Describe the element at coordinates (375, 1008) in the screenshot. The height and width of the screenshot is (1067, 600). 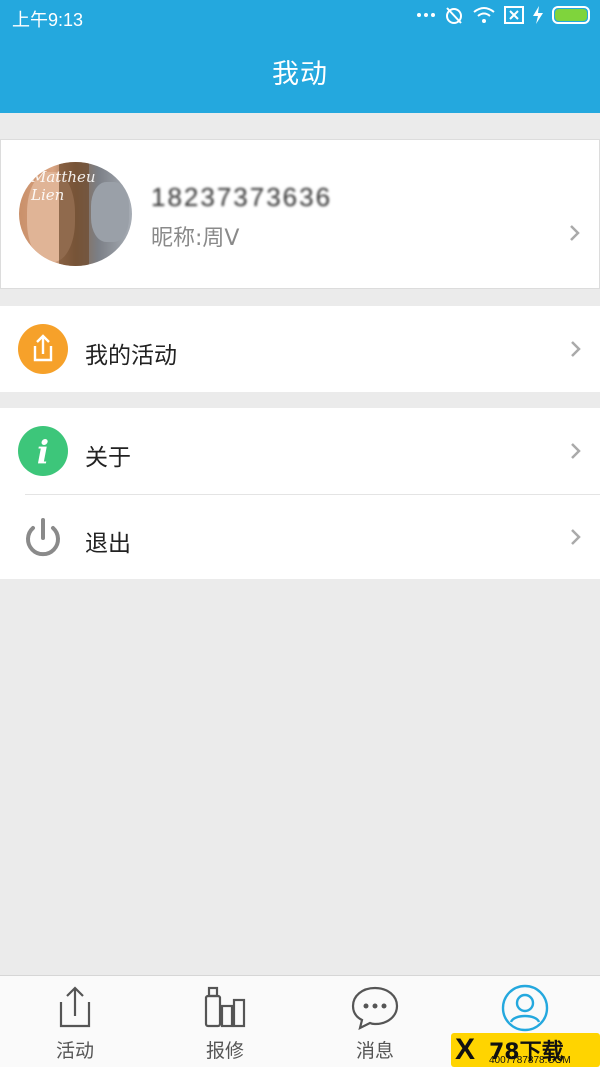
I see `message-icon` at that location.